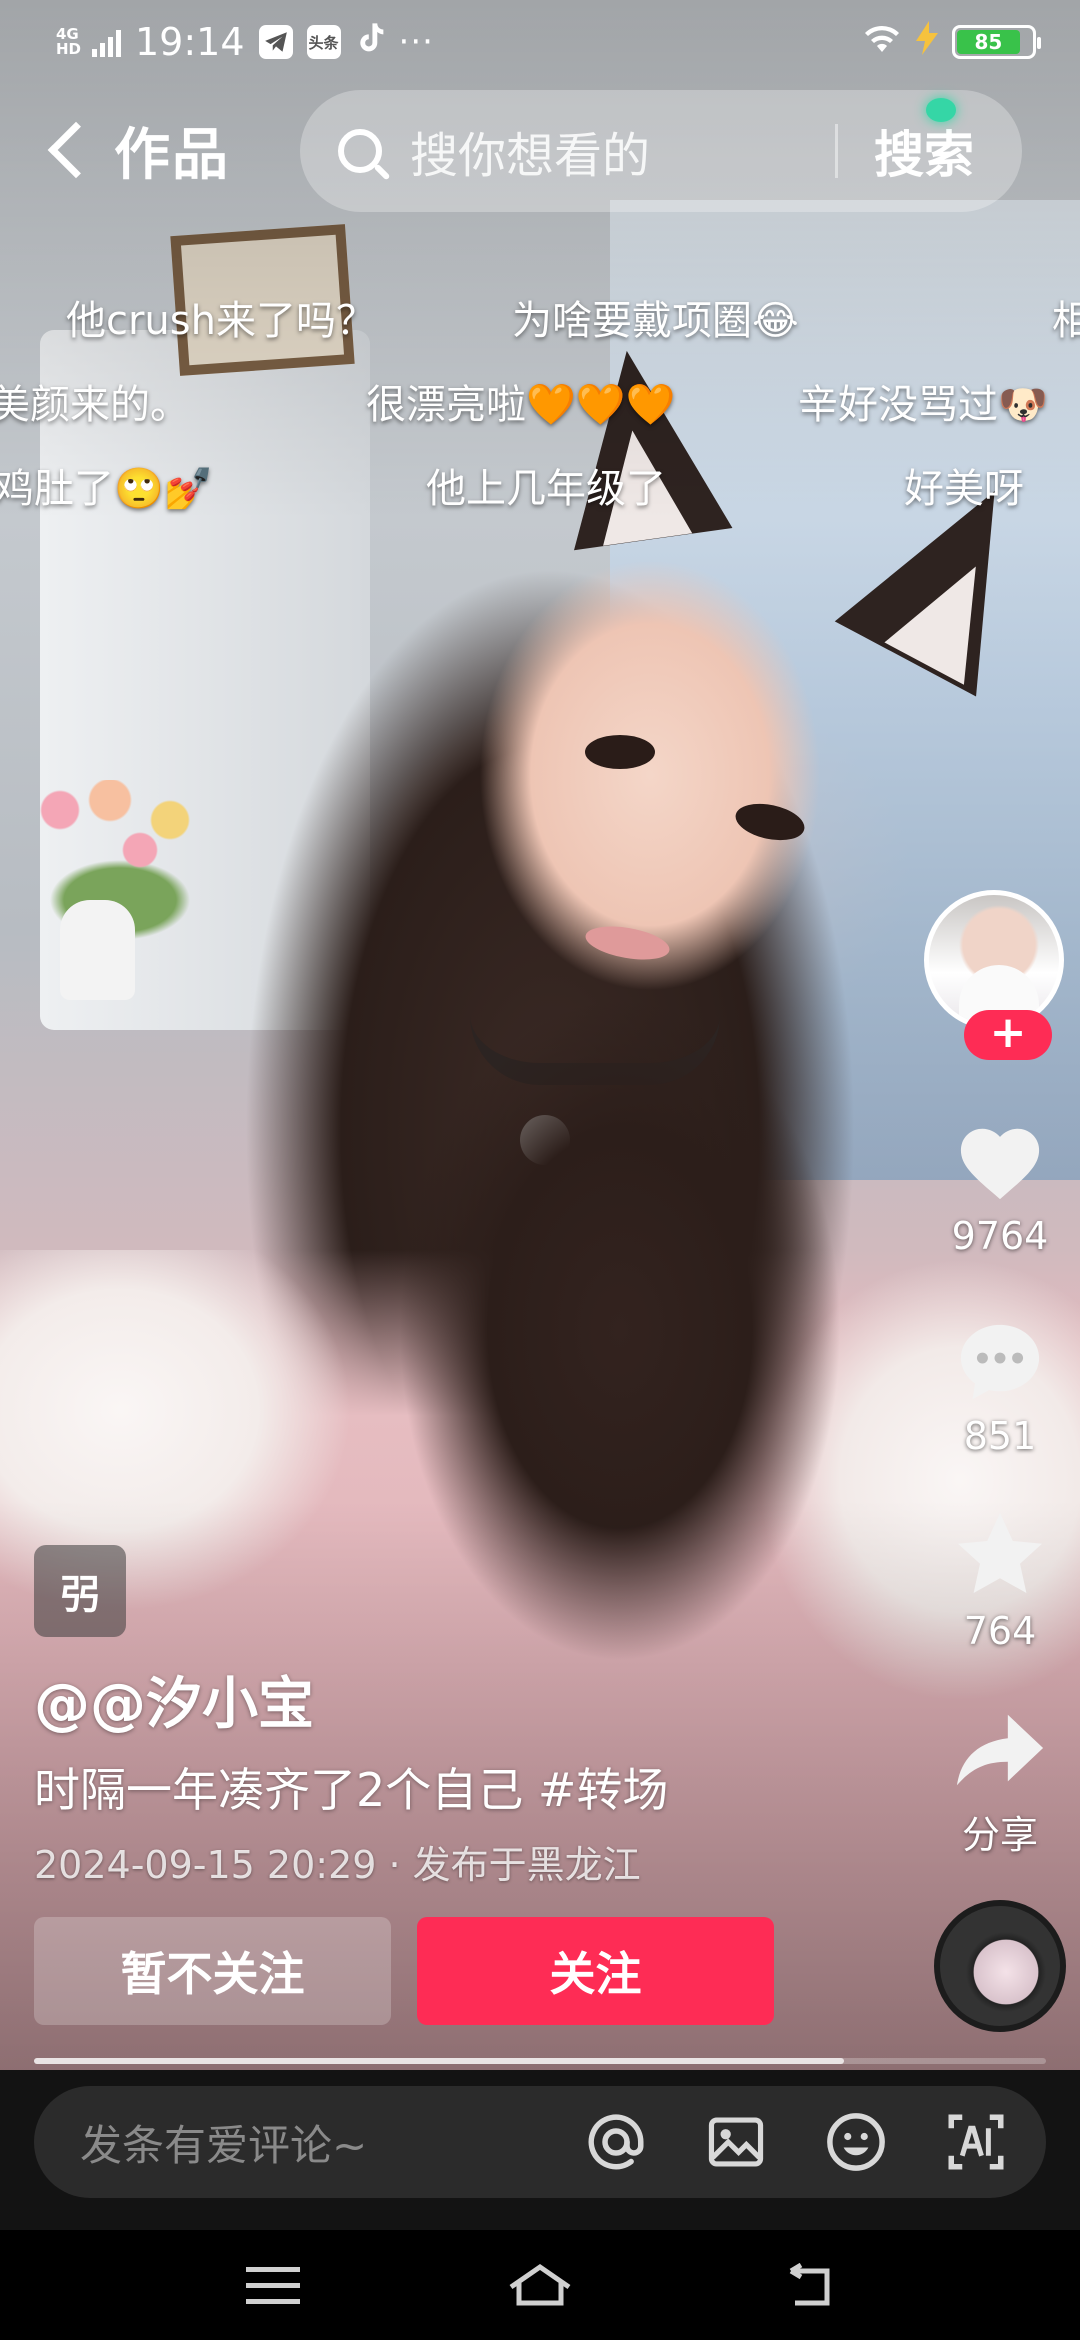 This screenshot has width=1080, height=2340. What do you see at coordinates (370, 42) in the screenshot?
I see `tiktok-icon` at bounding box center [370, 42].